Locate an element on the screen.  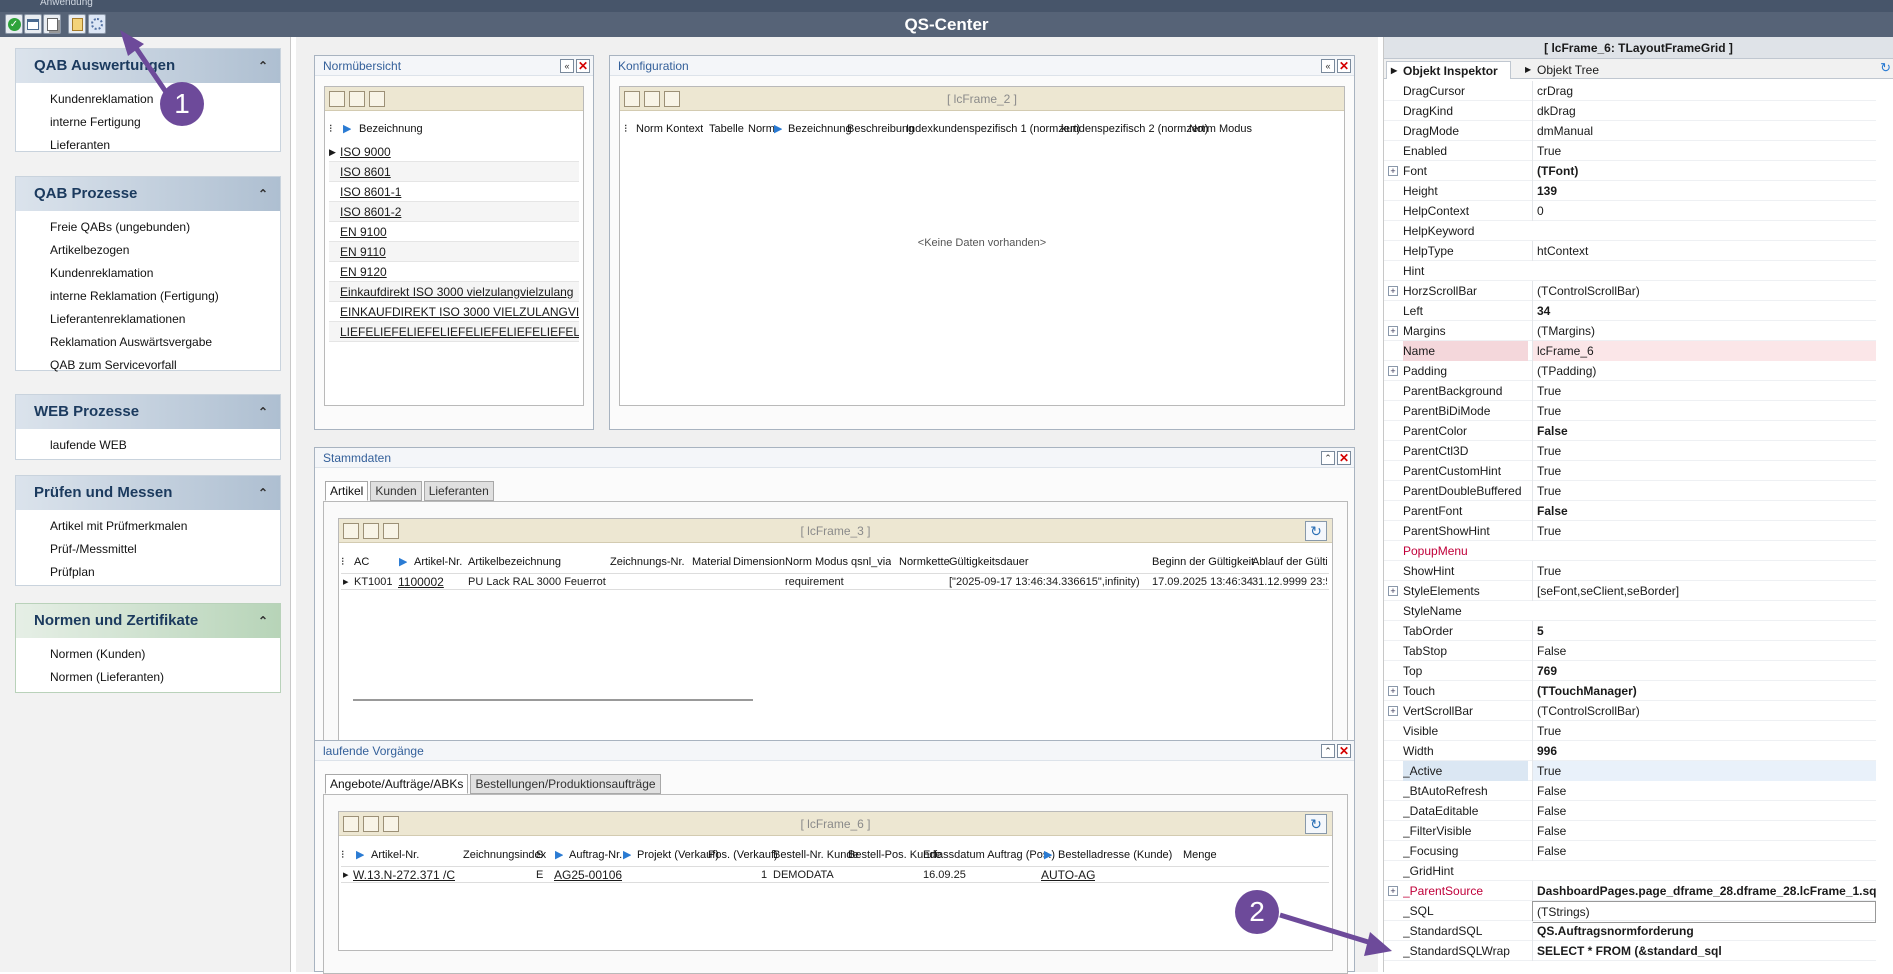
arrowhead-icon is located at coordinates (1378, 944).